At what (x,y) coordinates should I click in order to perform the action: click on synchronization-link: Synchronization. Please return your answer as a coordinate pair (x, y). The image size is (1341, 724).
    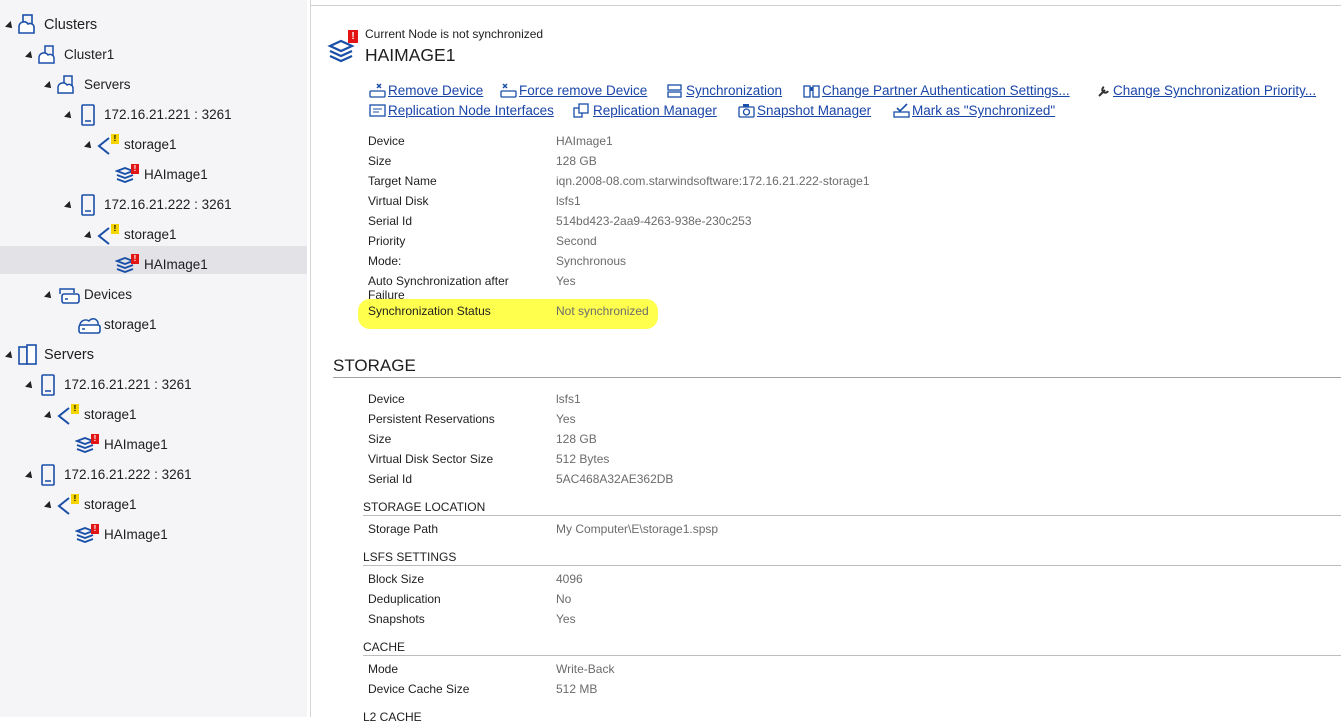
    Looking at the image, I should click on (724, 90).